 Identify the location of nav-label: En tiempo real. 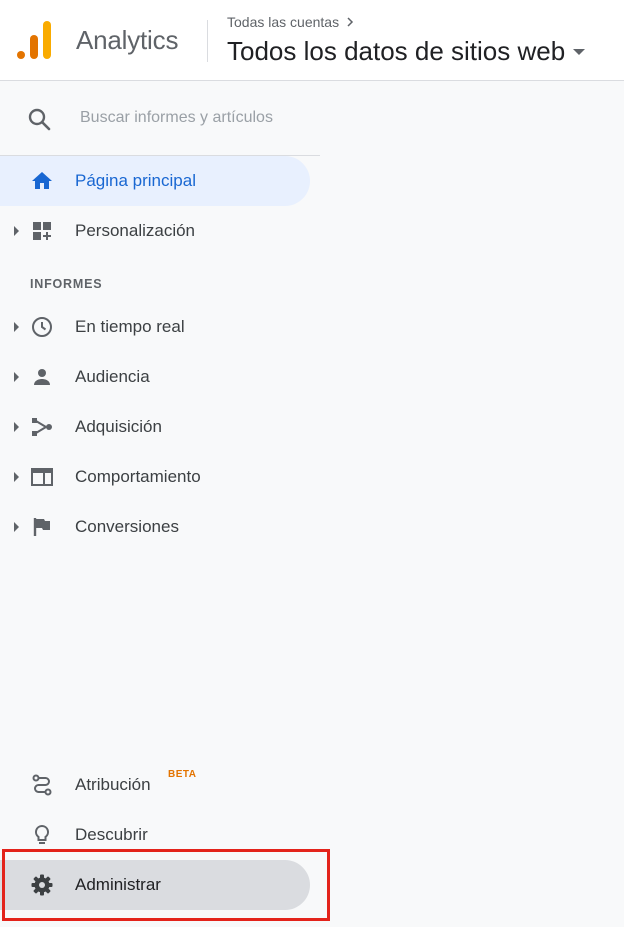
(130, 326).